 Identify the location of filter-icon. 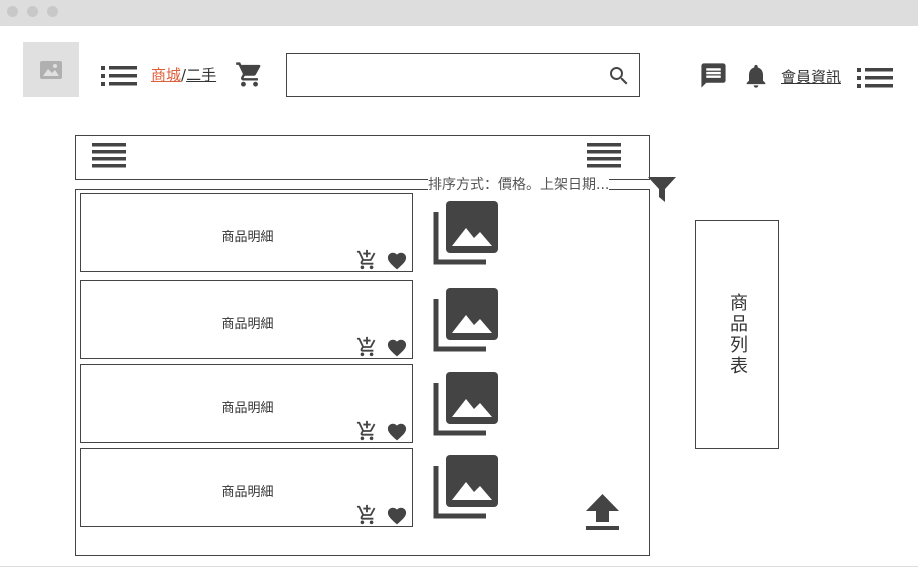
(662, 189).